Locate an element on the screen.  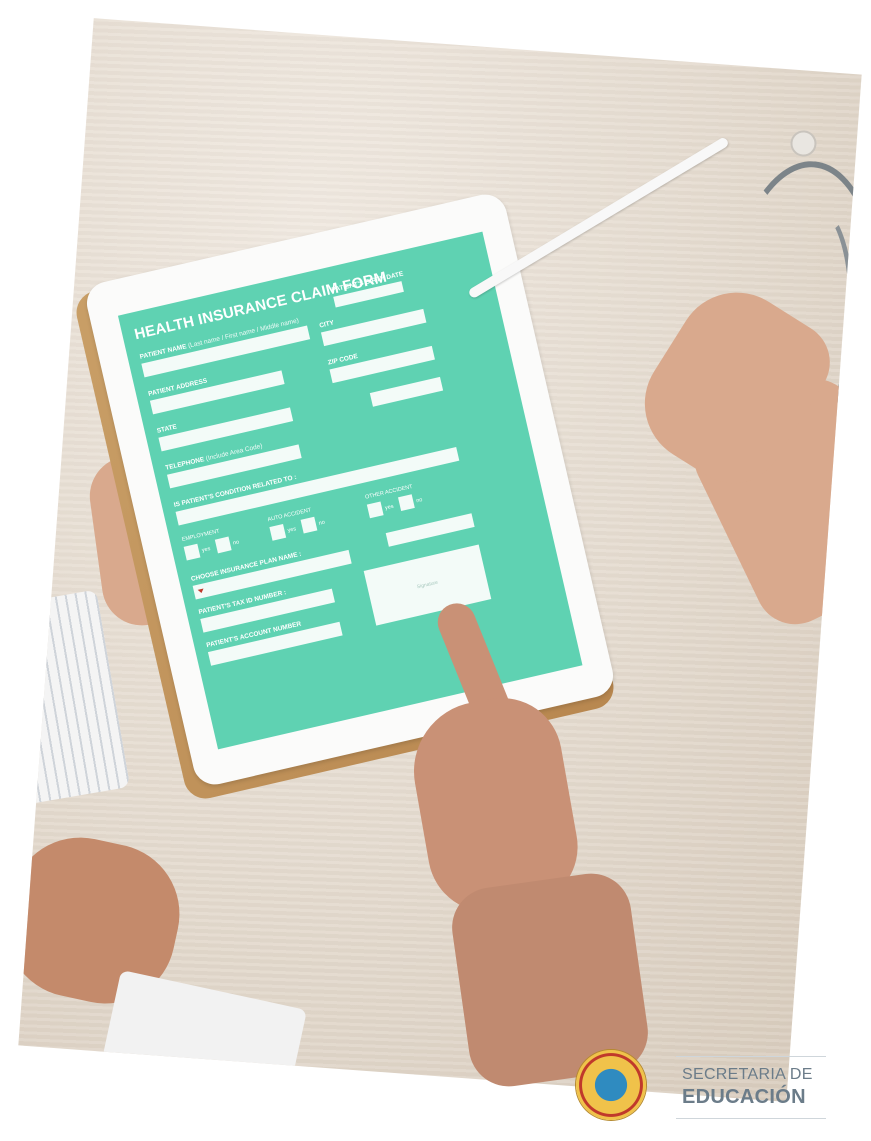
auto-accident-yes-checkbox is located at coordinates (278, 532).